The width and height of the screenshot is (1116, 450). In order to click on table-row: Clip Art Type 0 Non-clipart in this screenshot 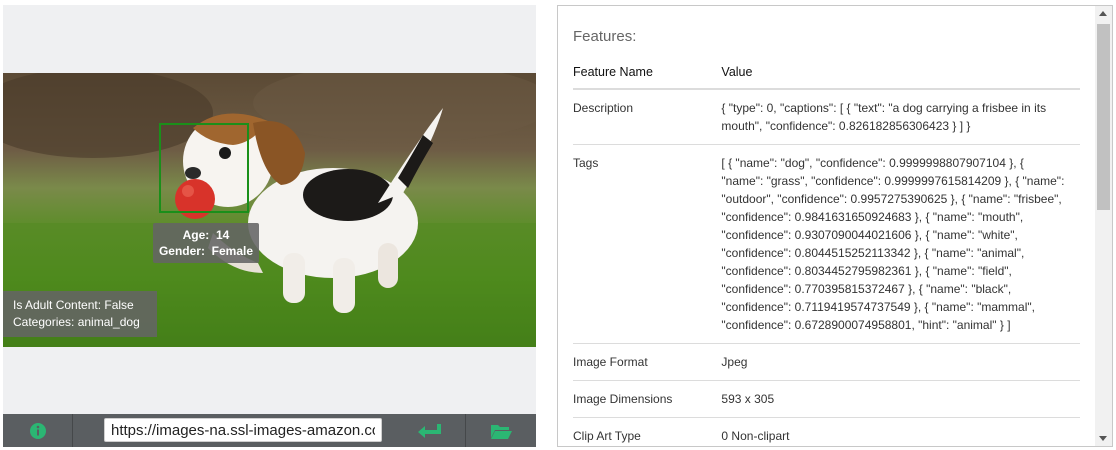, I will do `click(826, 431)`.